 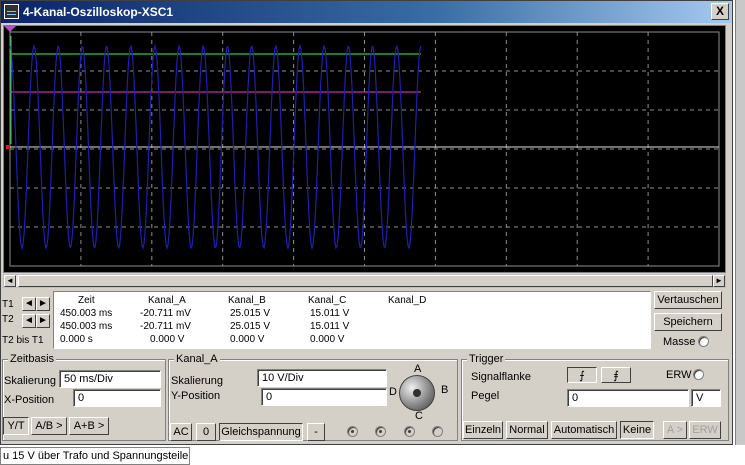 I want to click on knob-label-b: B, so click(x=445, y=390).